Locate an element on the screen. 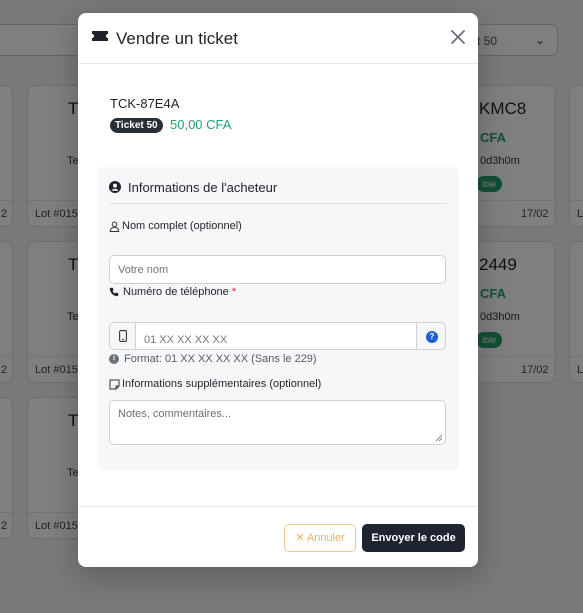 Image resolution: width=583 pixels, height=613 pixels. phone-help-button: ? is located at coordinates (431, 336).